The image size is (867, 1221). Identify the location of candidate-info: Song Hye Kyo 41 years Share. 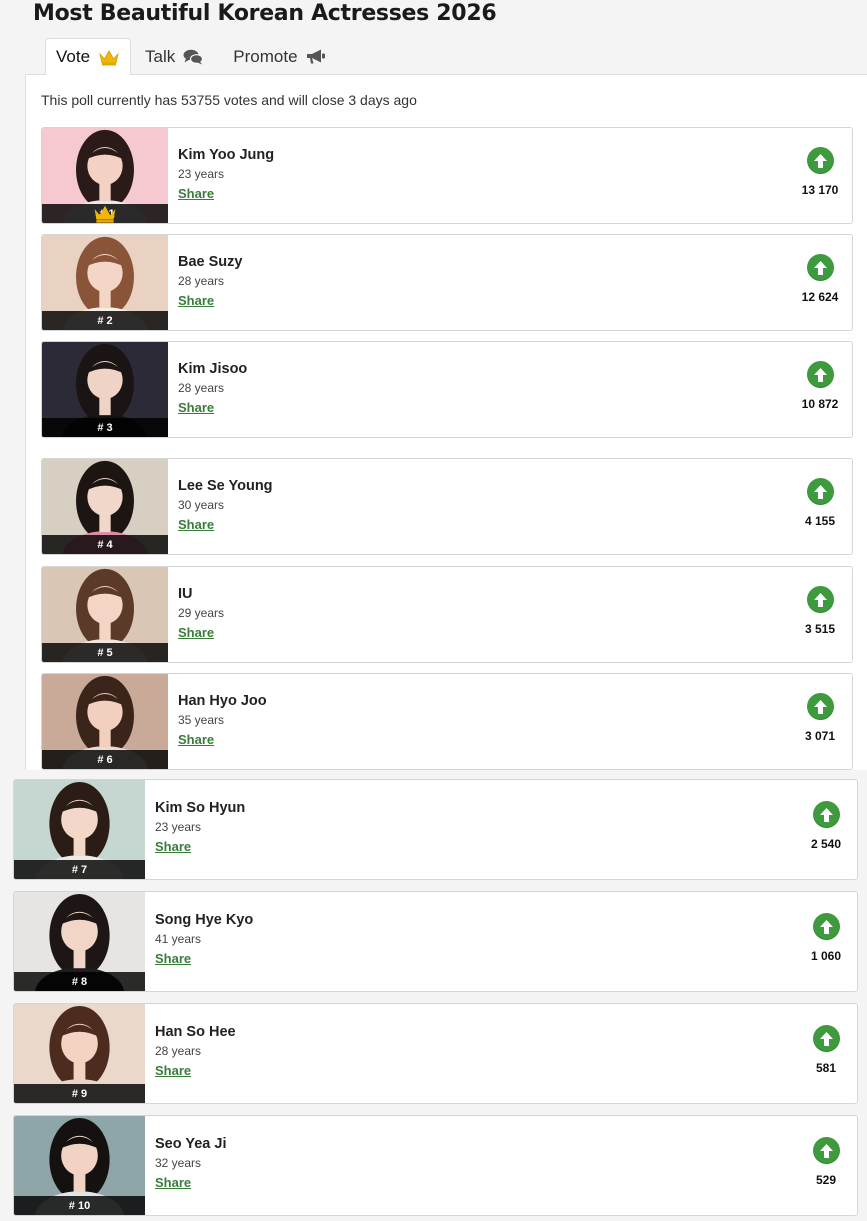
(204, 930).